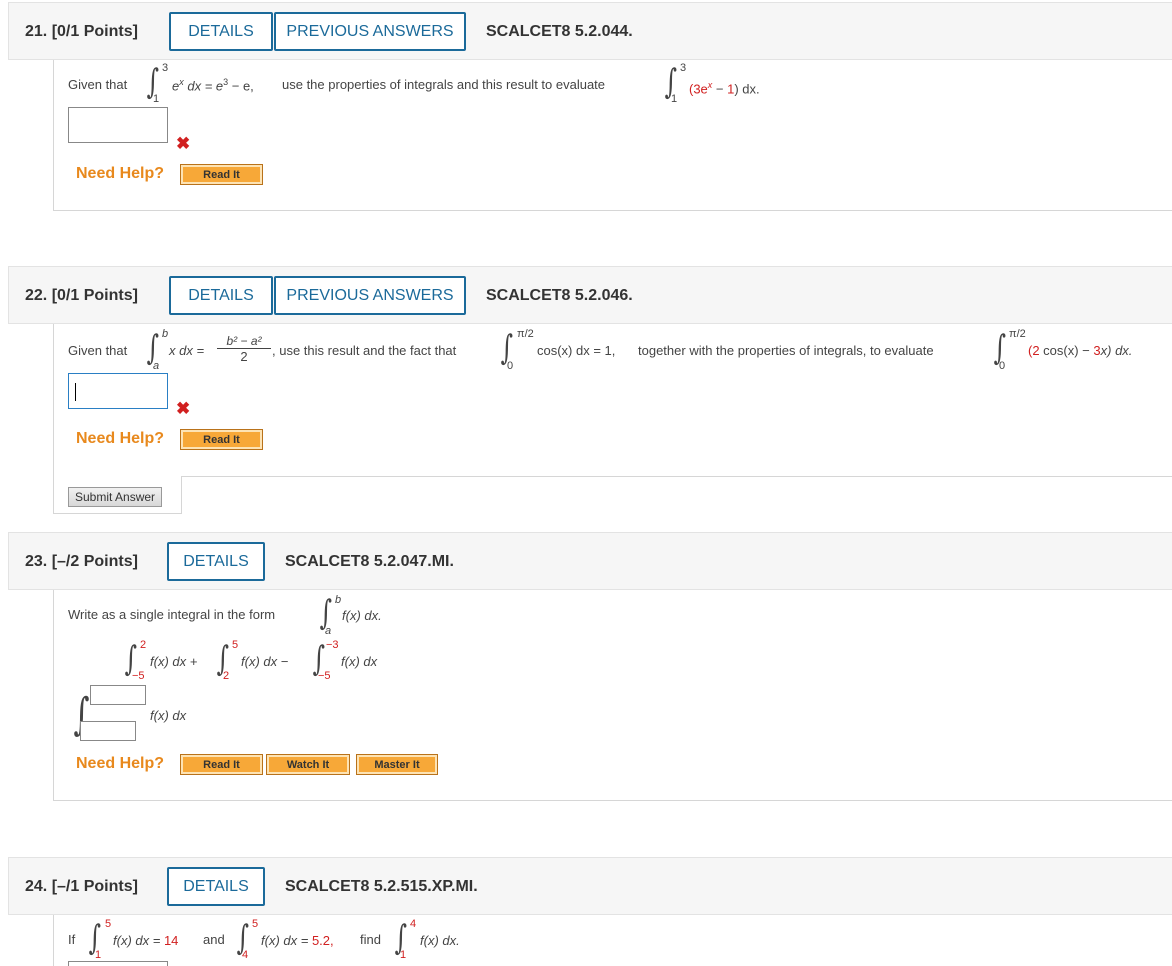 This screenshot has height=966, width=1172. I want to click on question-number: 21. [0/1 Points], so click(81, 31).